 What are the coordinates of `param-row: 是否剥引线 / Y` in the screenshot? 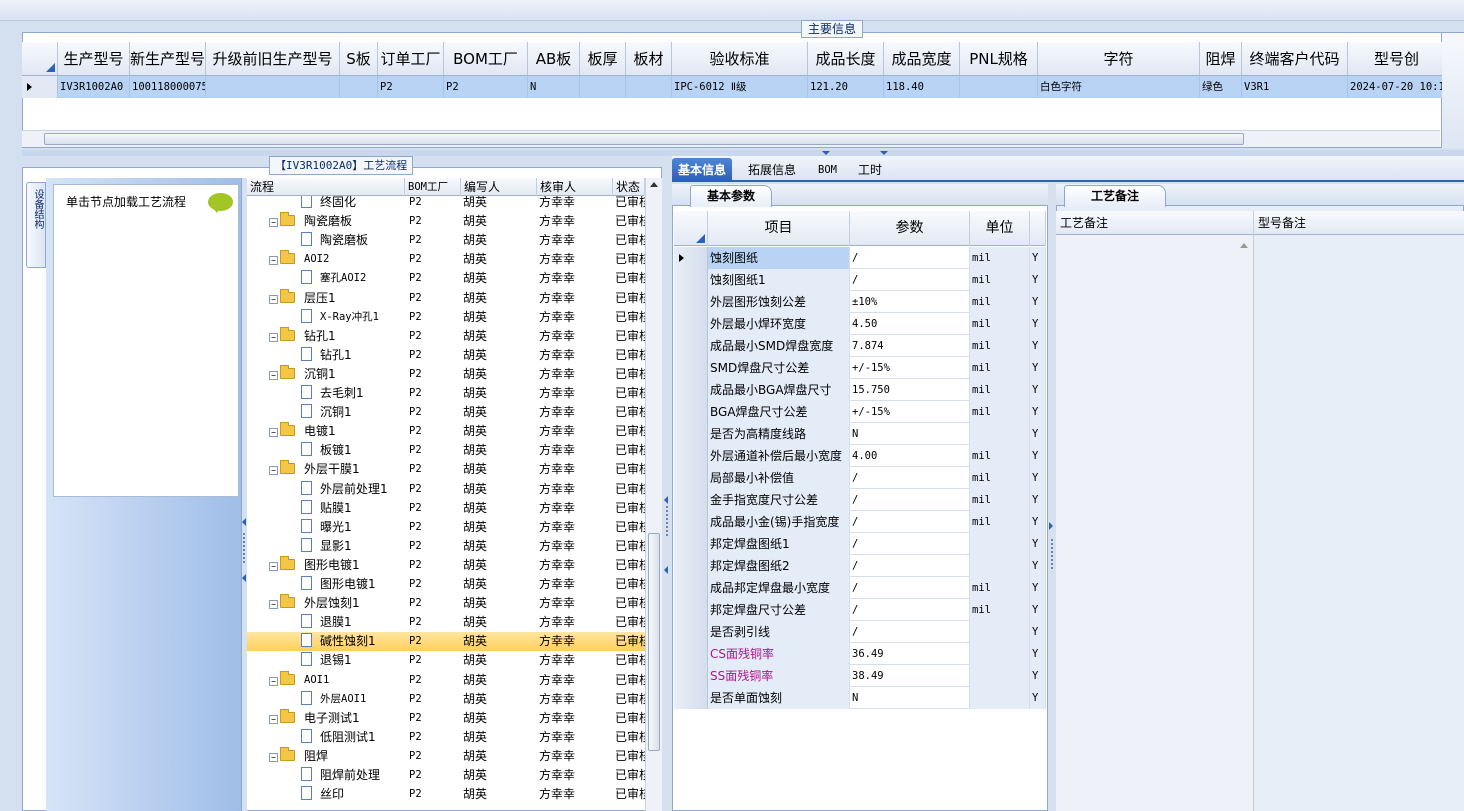 It's located at (860, 632).